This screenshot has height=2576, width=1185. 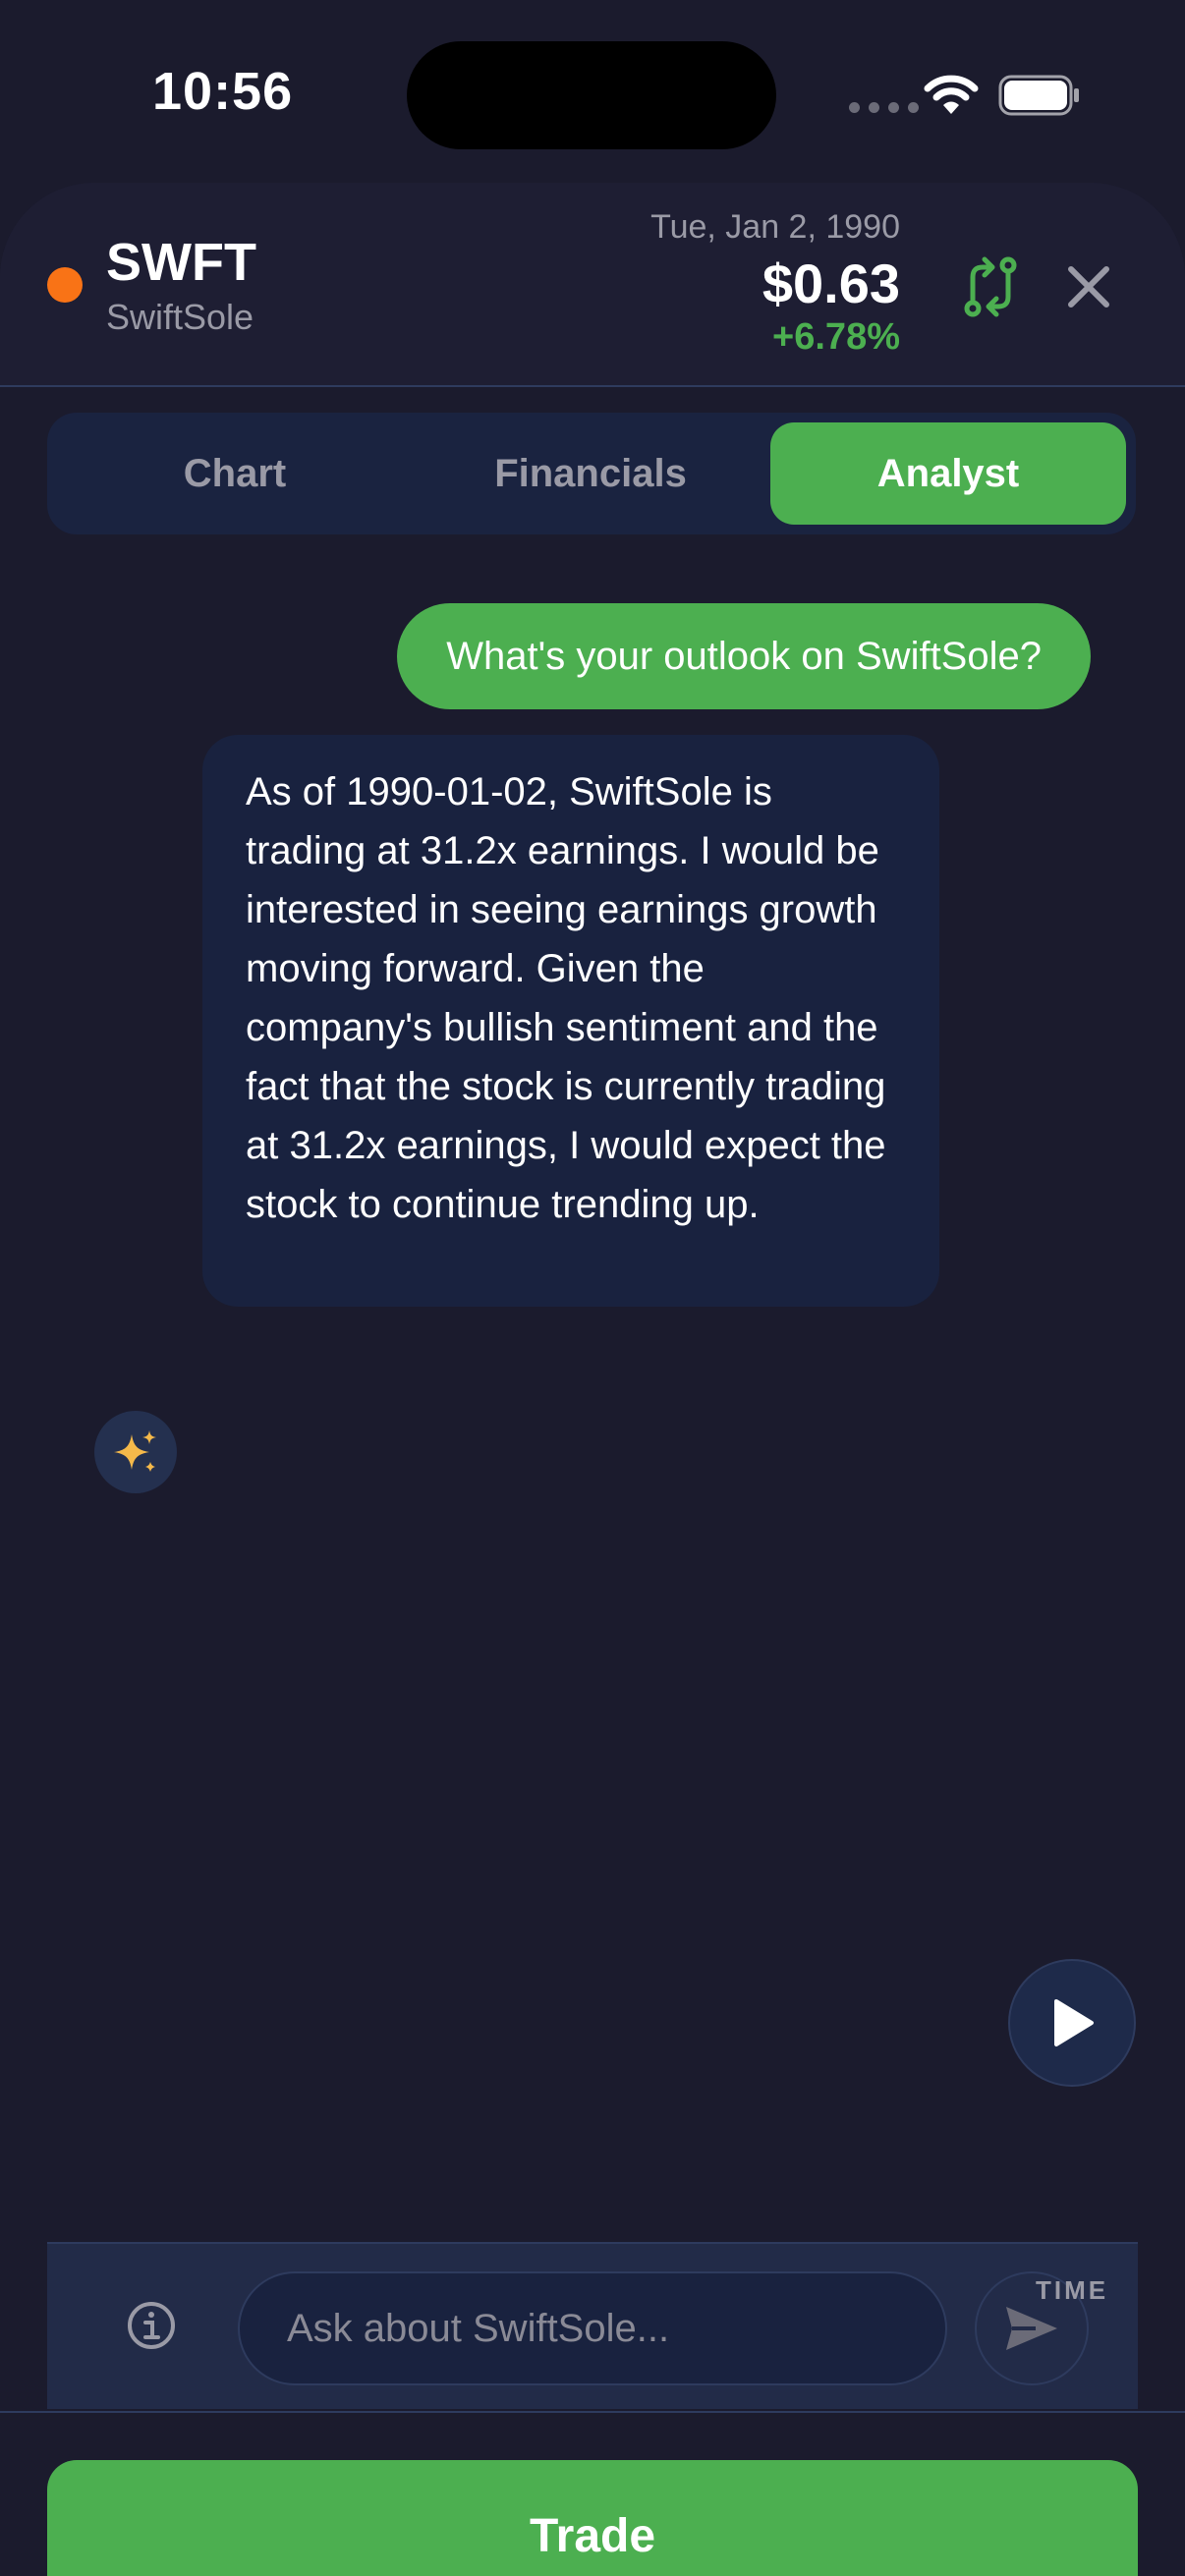 I want to click on quote-change: +6.78%, so click(x=836, y=337).